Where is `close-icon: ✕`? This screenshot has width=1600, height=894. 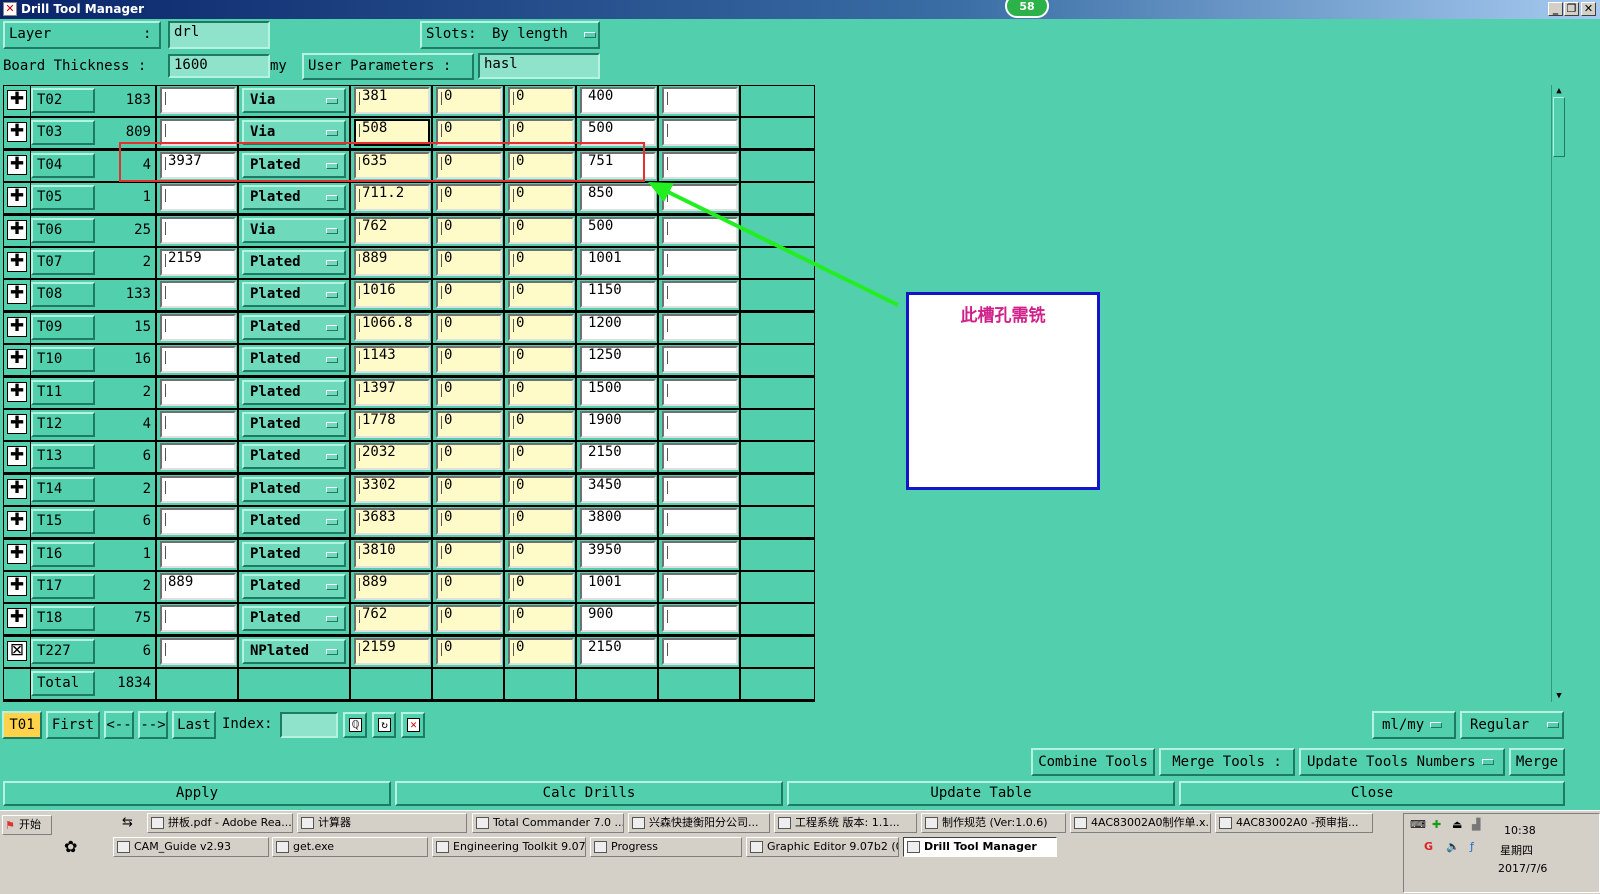
close-icon: ✕ is located at coordinates (1588, 9).